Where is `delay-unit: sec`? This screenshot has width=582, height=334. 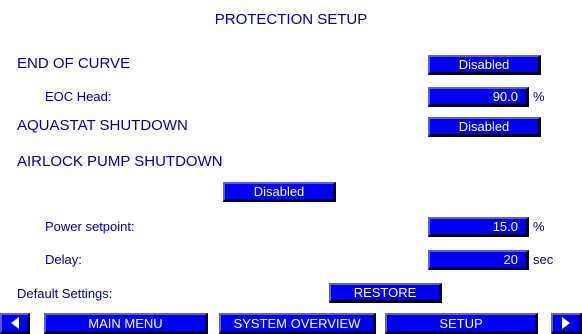
delay-unit: sec is located at coordinates (543, 259).